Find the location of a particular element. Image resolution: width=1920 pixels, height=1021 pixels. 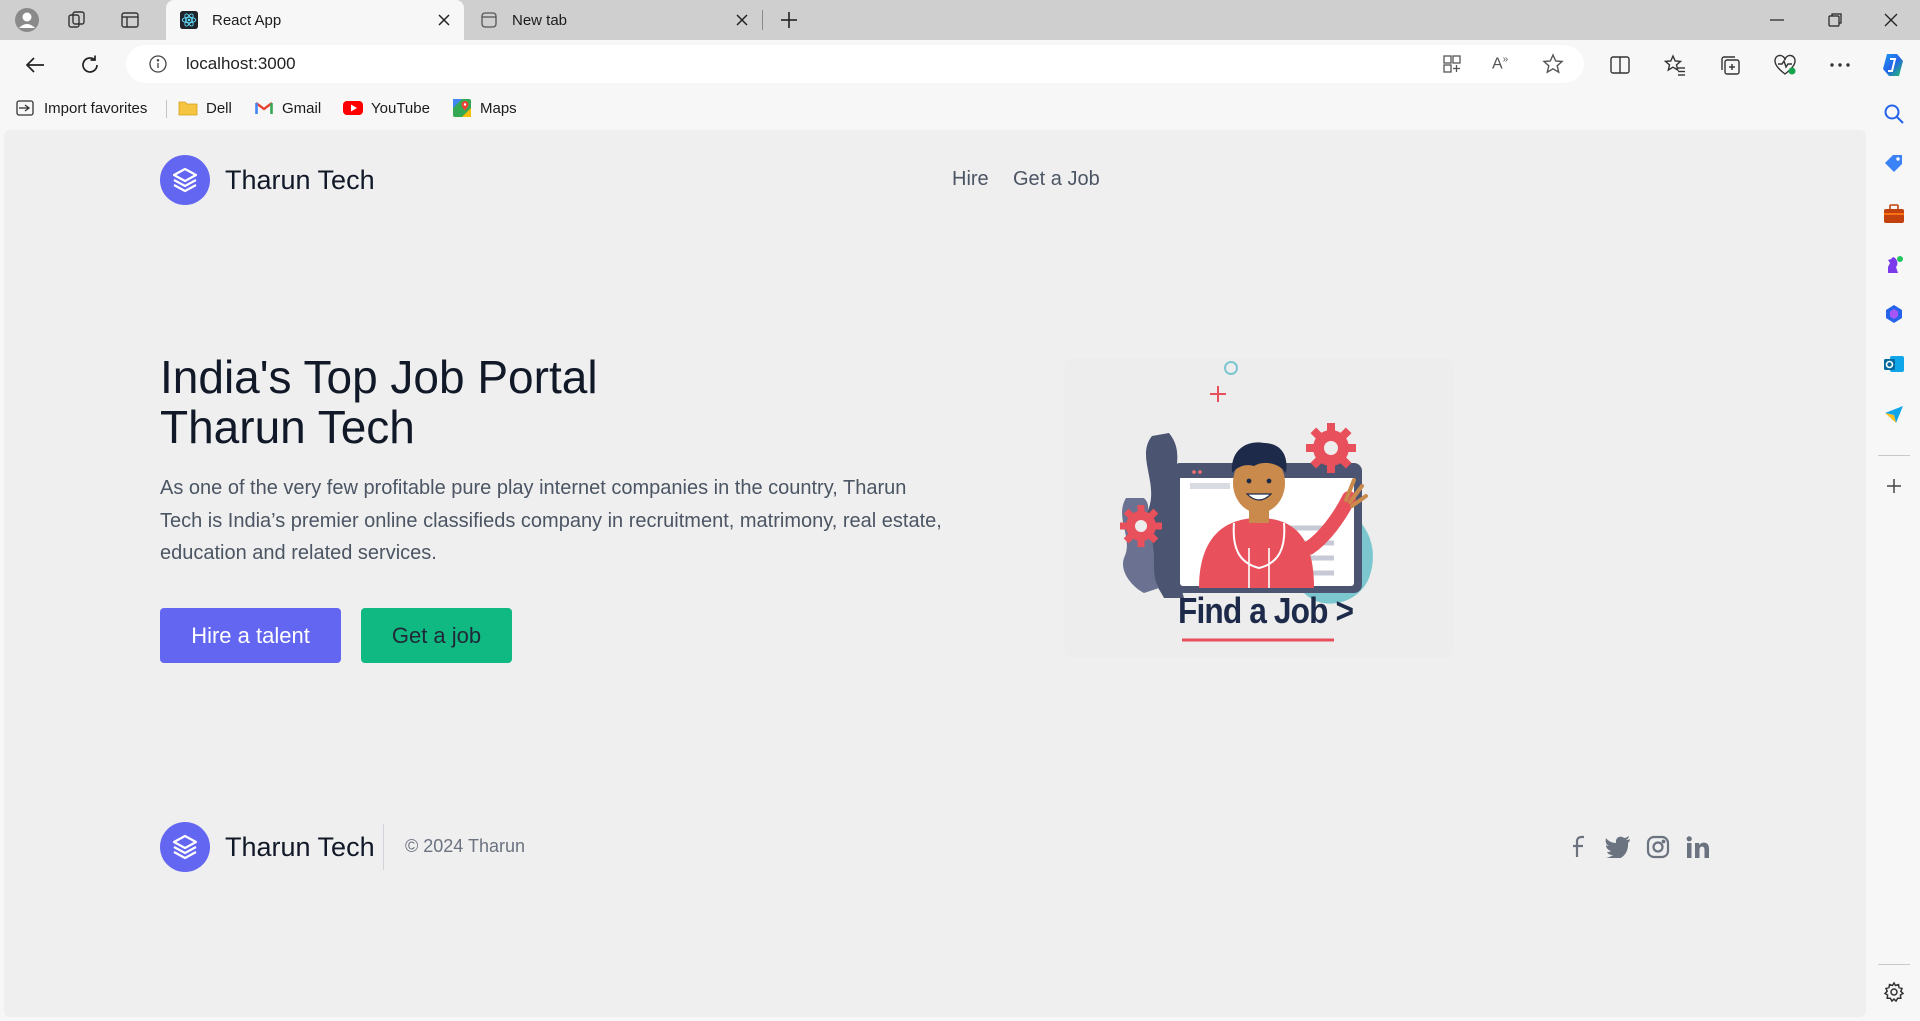

hero-title: India's Top Job Portal Tharun Tech is located at coordinates (379, 402).